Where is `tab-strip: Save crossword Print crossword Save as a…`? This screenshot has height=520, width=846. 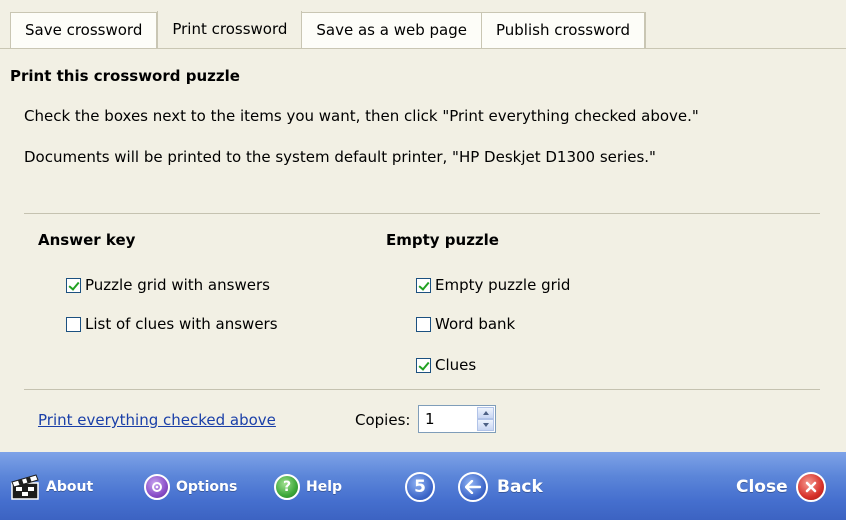
tab-strip: Save crossword Print crossword Save as a… is located at coordinates (328, 30).